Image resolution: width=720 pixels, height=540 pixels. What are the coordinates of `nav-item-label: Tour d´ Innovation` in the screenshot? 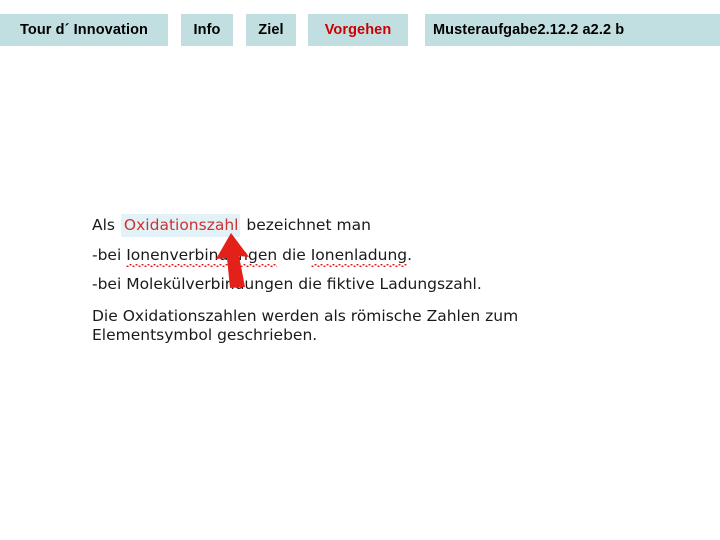 It's located at (84, 29).